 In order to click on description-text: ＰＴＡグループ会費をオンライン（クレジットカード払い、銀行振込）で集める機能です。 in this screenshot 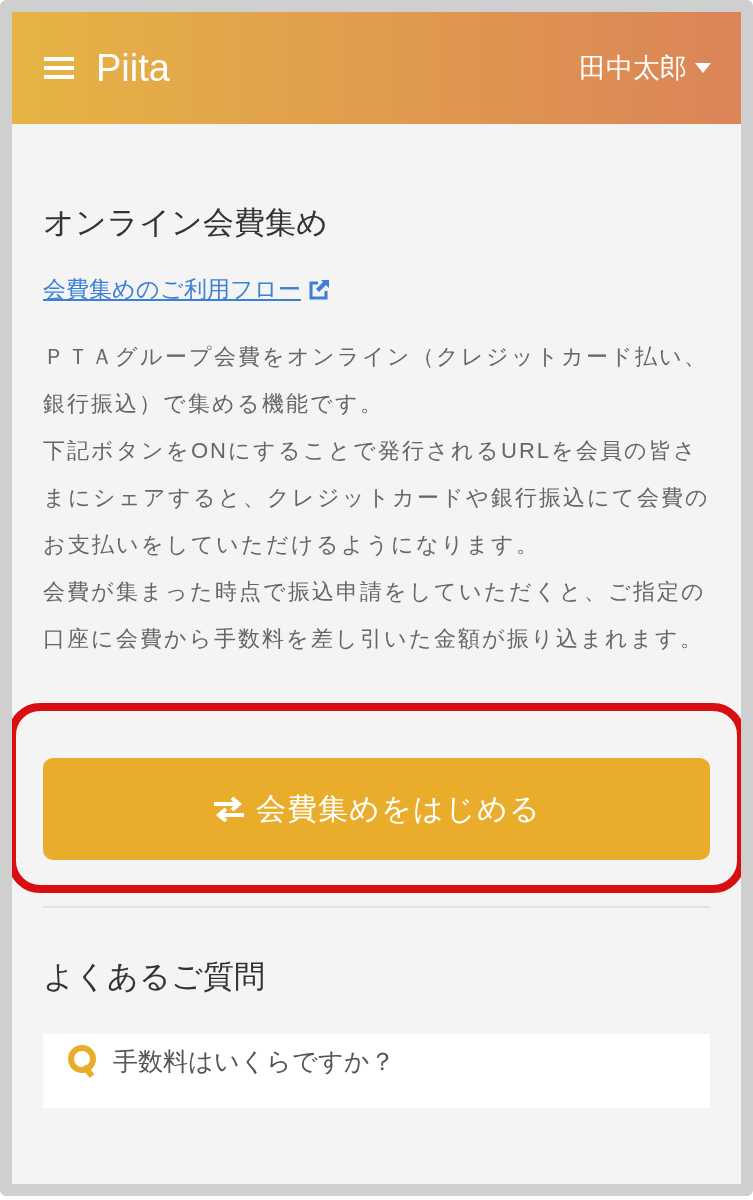, I will do `click(376, 380)`.